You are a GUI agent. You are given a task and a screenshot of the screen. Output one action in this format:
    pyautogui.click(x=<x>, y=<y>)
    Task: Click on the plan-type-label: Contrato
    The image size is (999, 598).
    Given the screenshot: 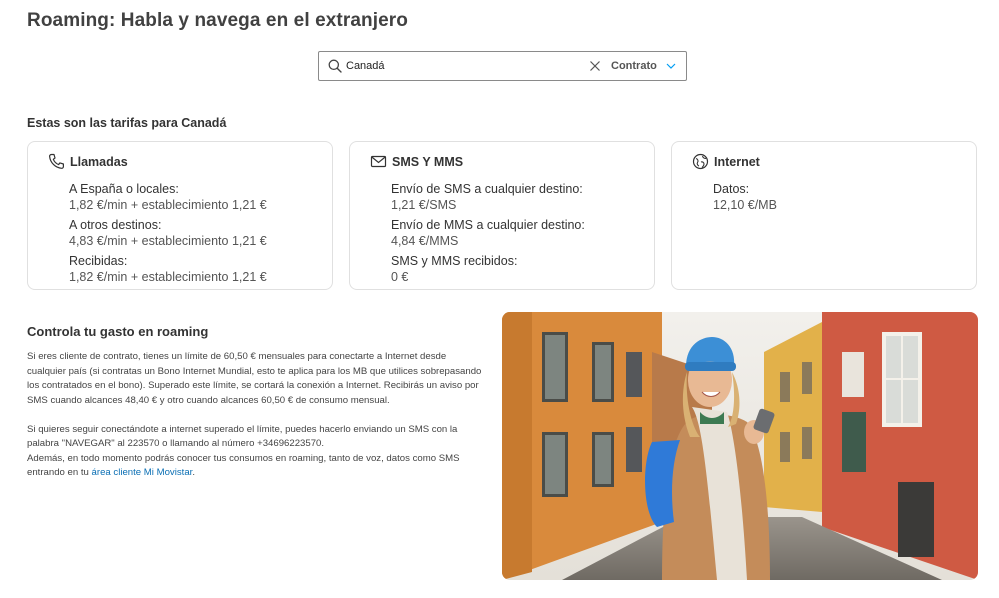 What is the action you would take?
    pyautogui.click(x=634, y=66)
    